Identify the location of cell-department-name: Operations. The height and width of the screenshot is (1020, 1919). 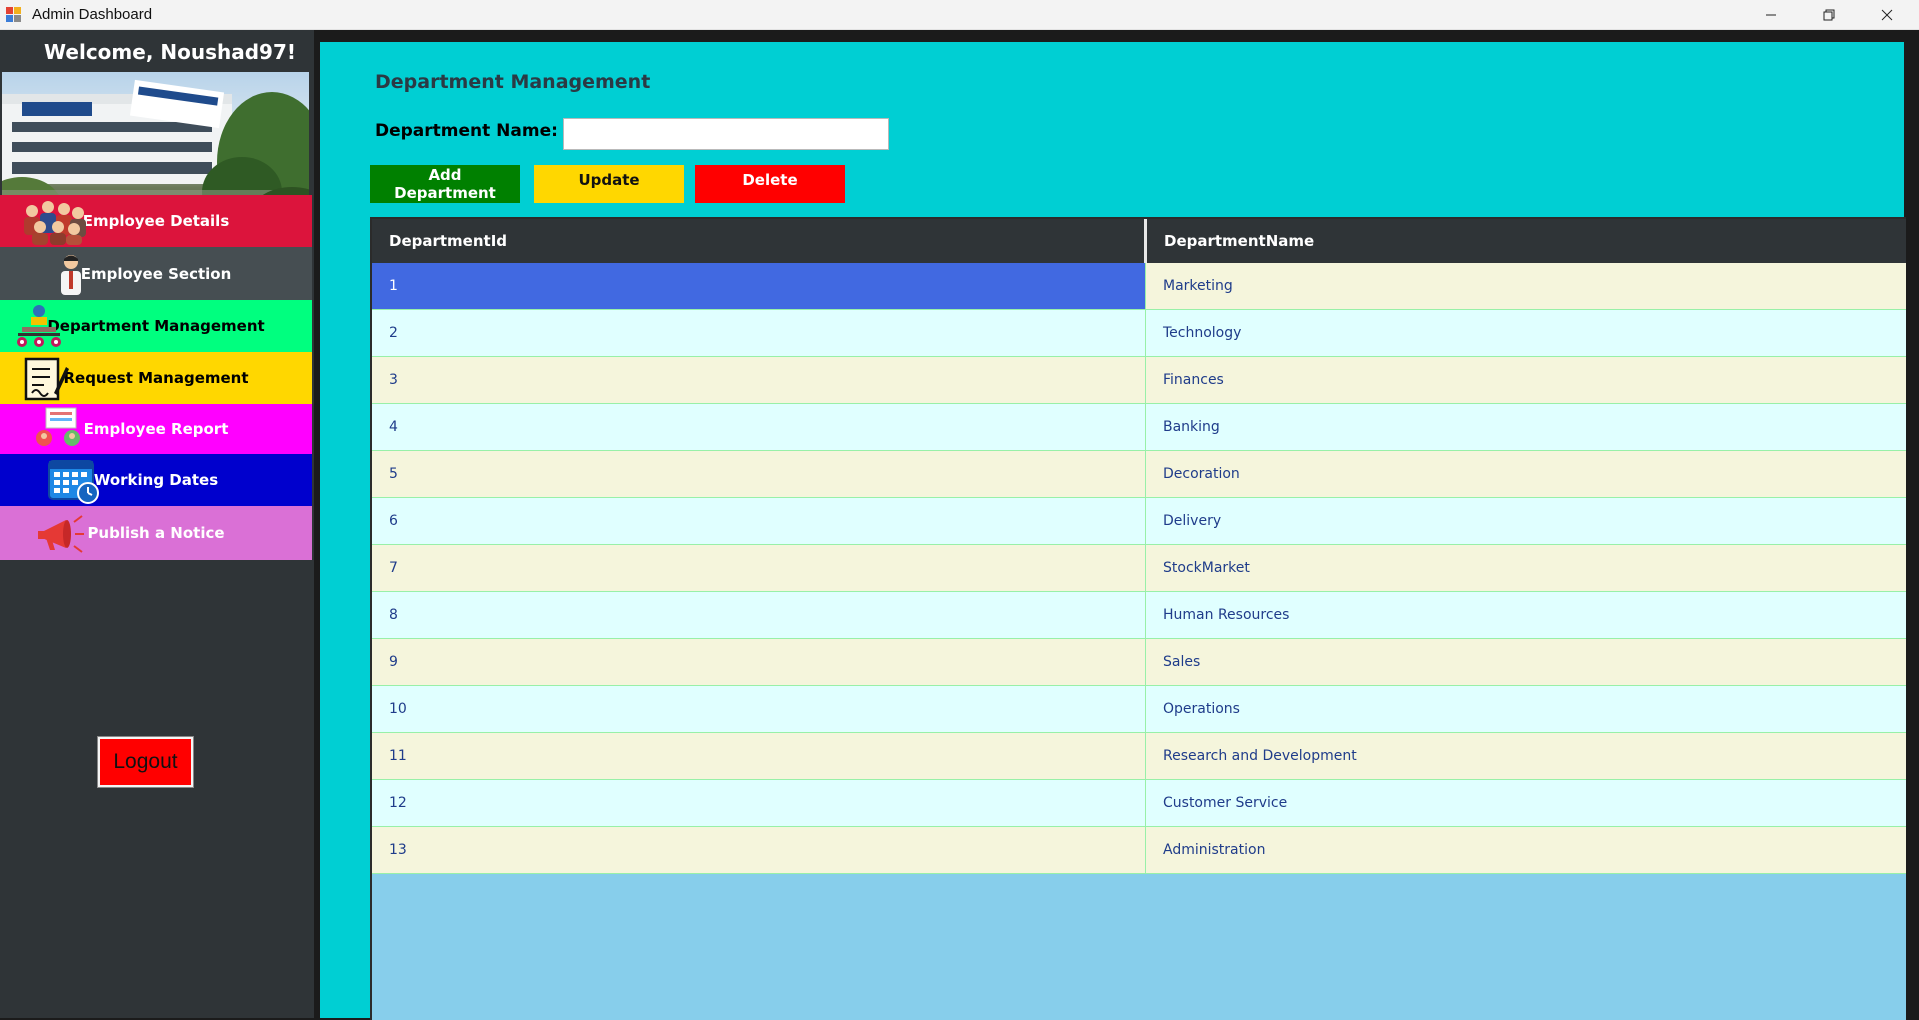
(1525, 709).